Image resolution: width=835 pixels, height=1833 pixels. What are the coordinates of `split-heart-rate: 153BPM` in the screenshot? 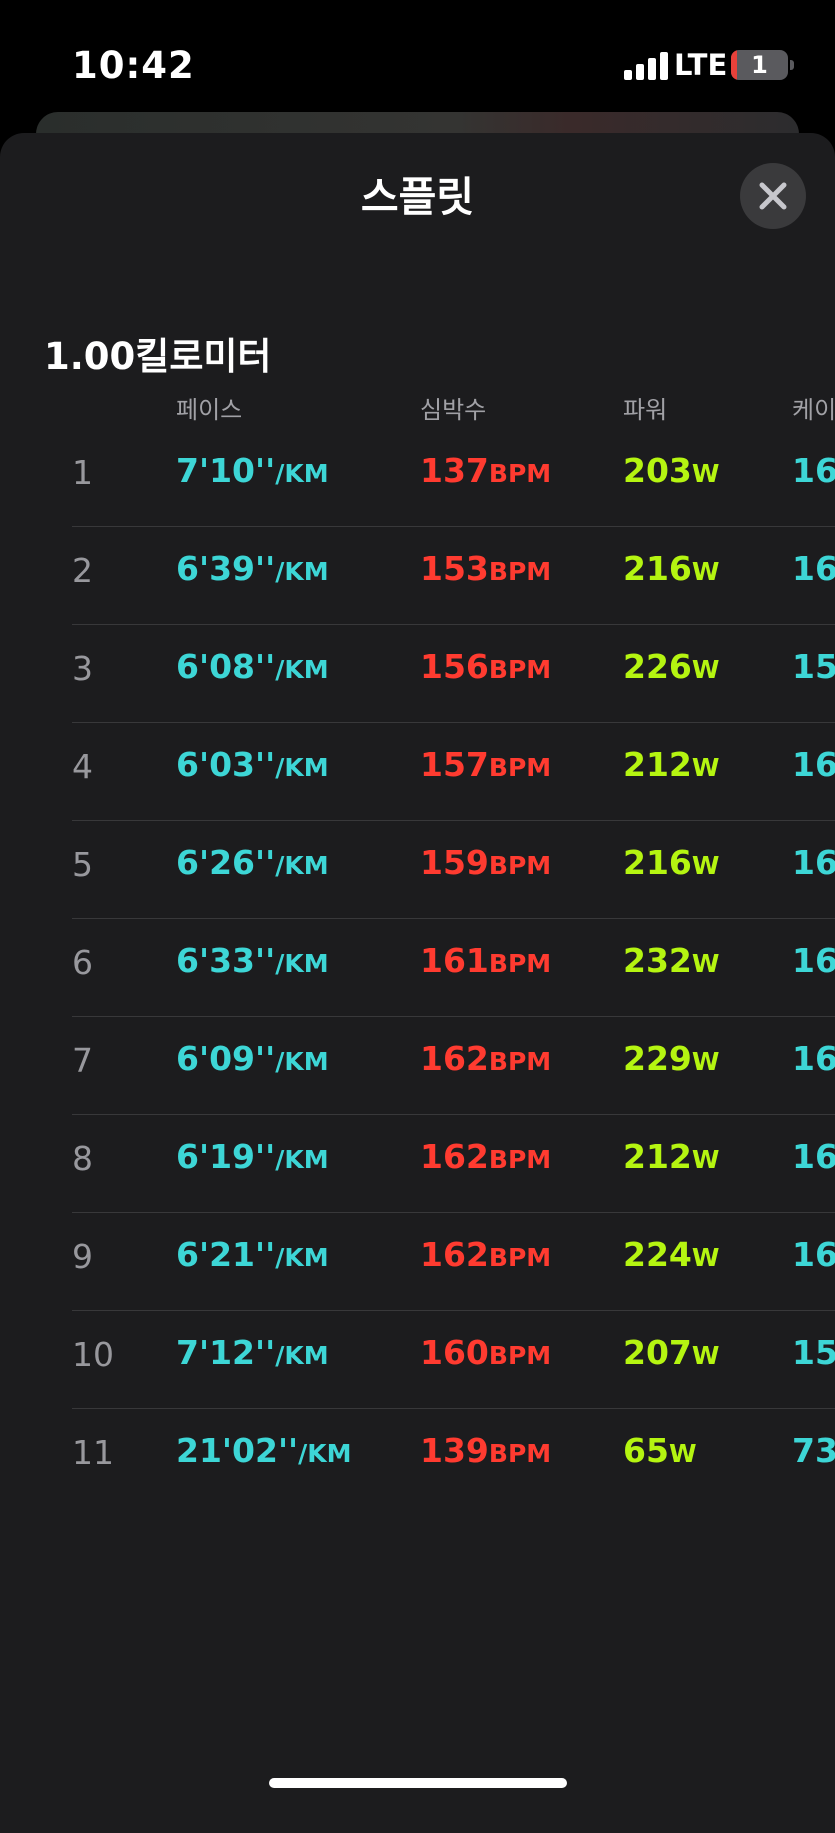 It's located at (486, 568).